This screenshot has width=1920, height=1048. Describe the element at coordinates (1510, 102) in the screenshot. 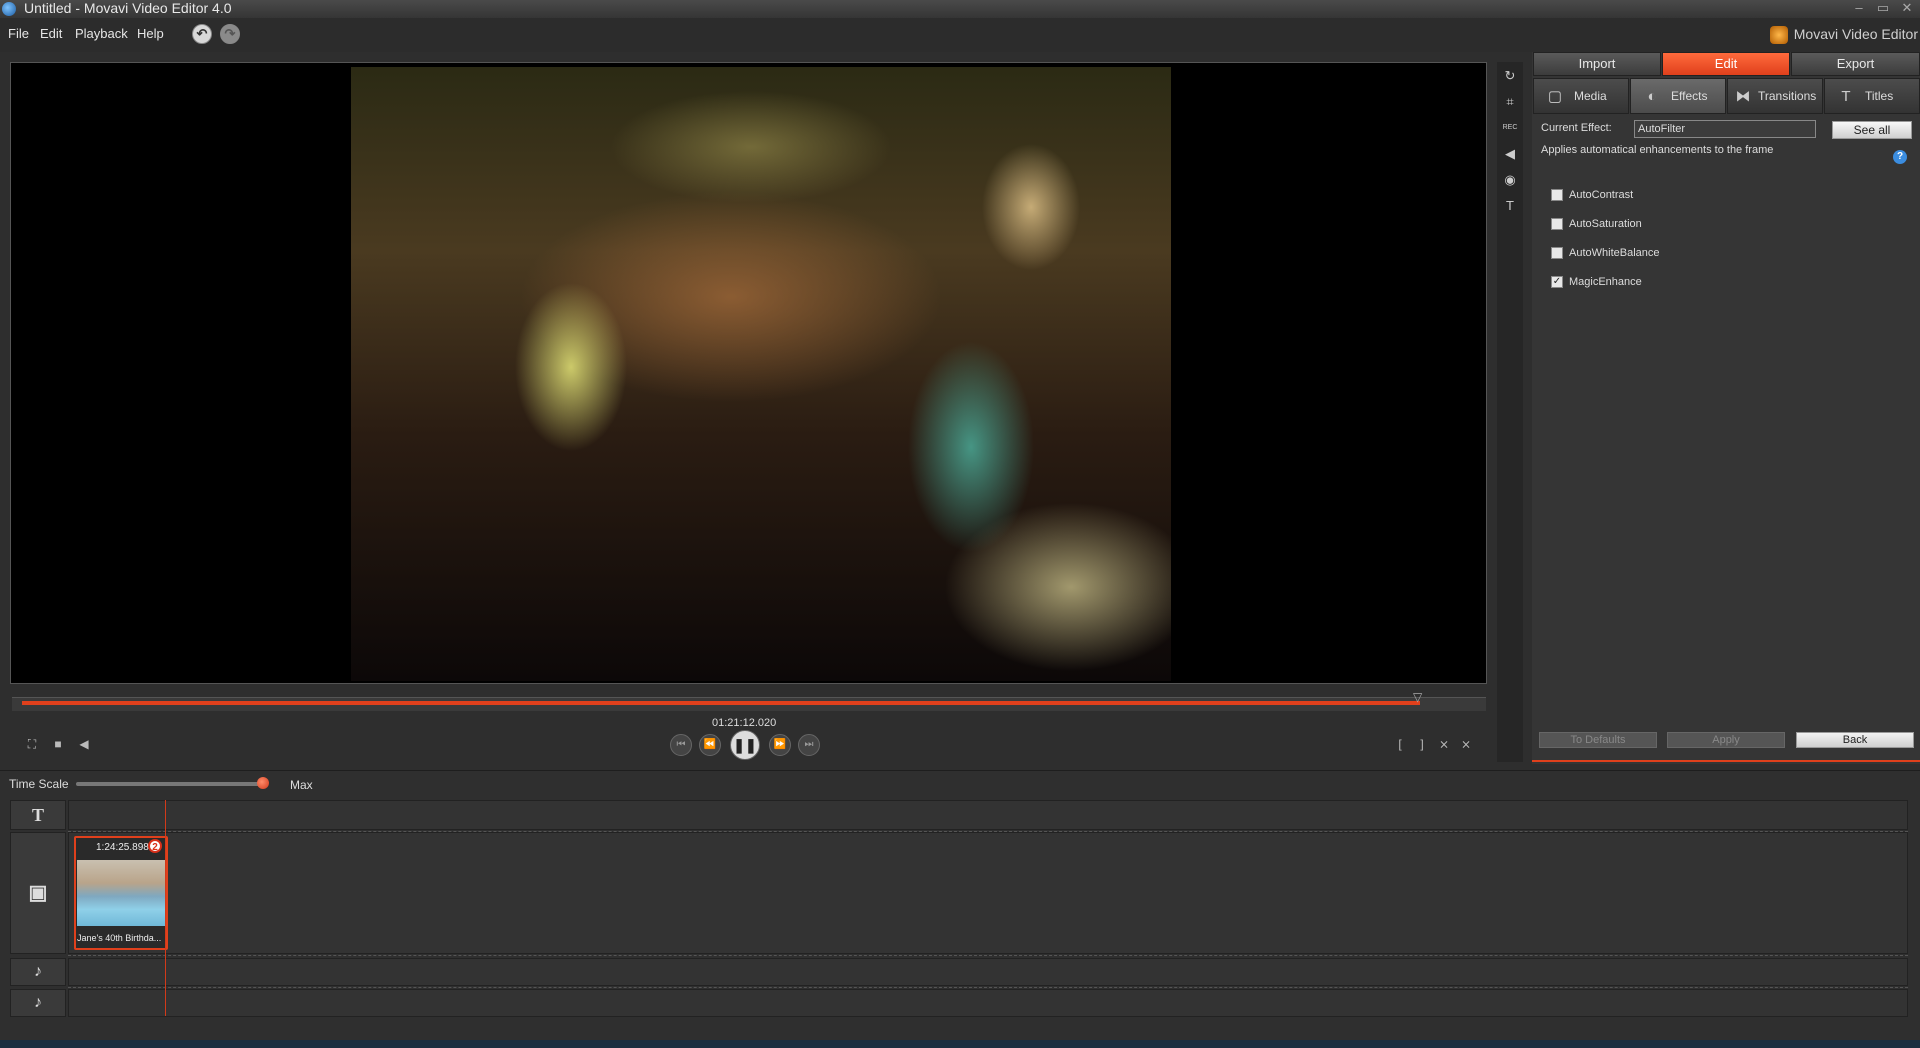

I see `crop-icon: ⌗` at that location.